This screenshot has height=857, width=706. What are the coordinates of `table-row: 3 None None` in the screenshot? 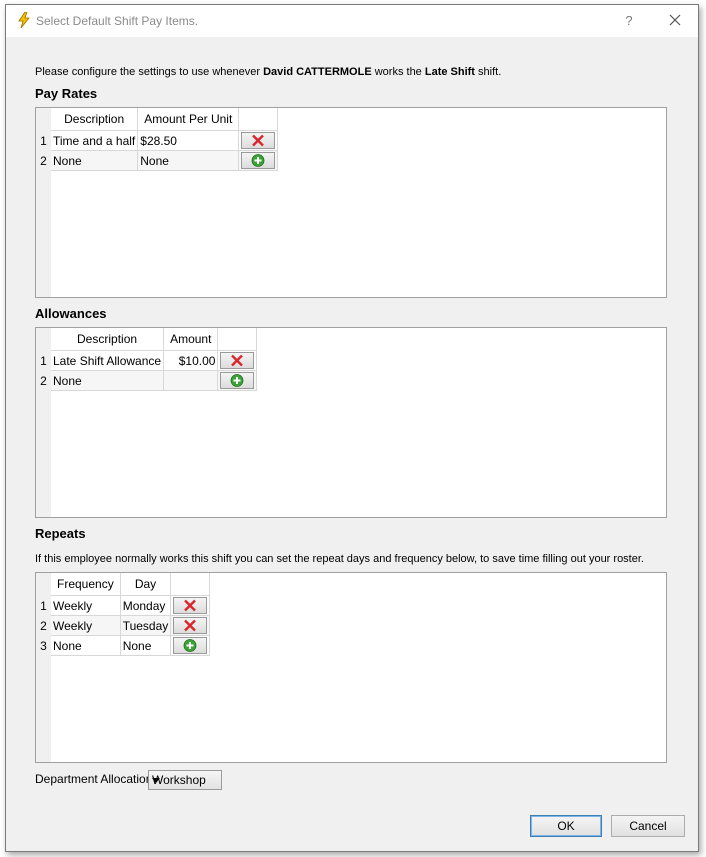 It's located at (123, 645).